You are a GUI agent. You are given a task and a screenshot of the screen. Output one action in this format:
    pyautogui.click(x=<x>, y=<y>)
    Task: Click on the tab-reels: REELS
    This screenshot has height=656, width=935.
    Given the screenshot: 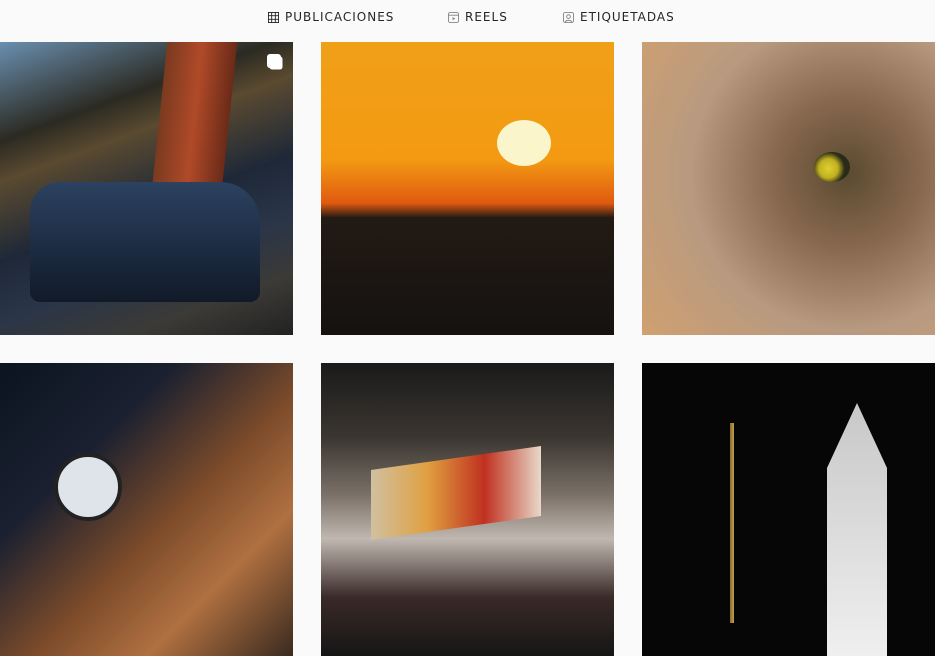 What is the action you would take?
    pyautogui.click(x=478, y=17)
    